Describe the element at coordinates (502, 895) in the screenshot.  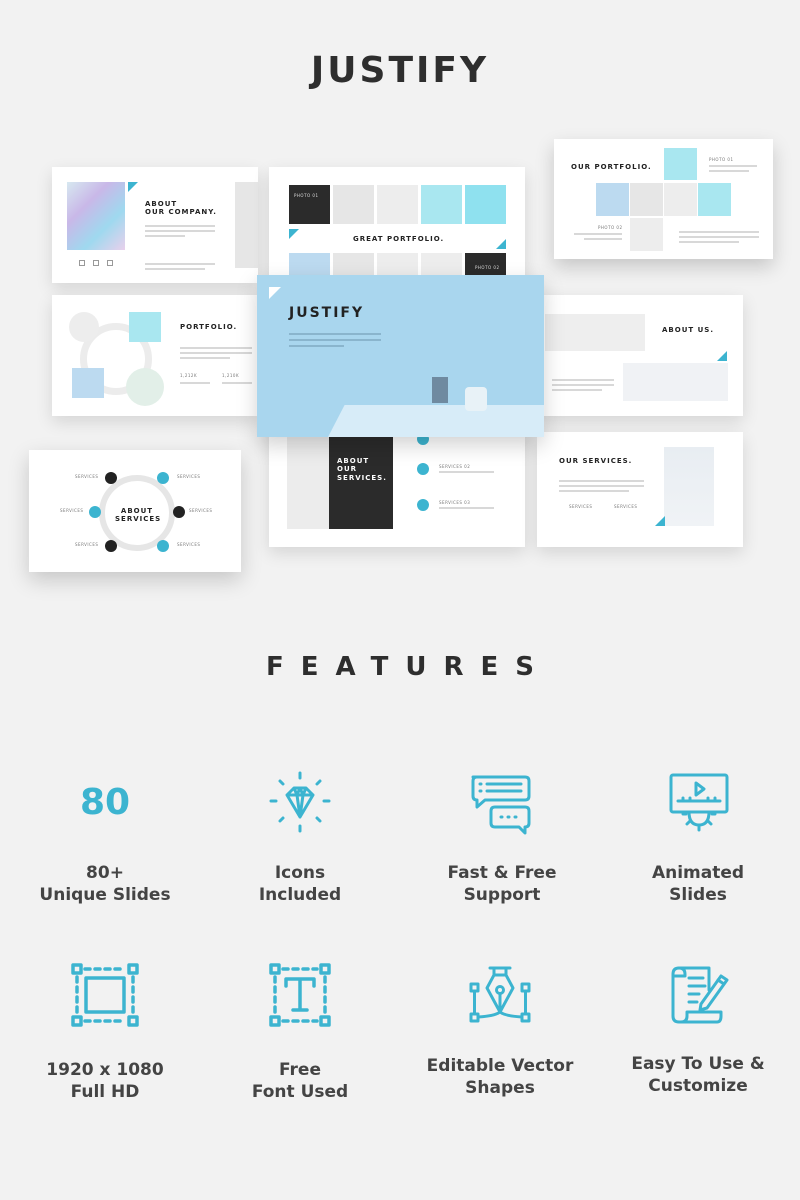
I see `label-line: Support` at that location.